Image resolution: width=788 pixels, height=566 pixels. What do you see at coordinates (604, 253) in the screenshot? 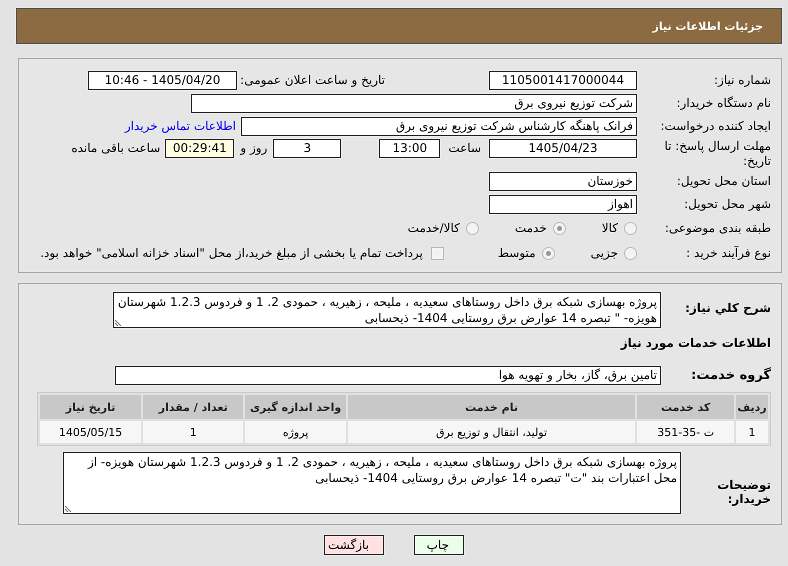
I see `radio-label: جزیی` at bounding box center [604, 253].